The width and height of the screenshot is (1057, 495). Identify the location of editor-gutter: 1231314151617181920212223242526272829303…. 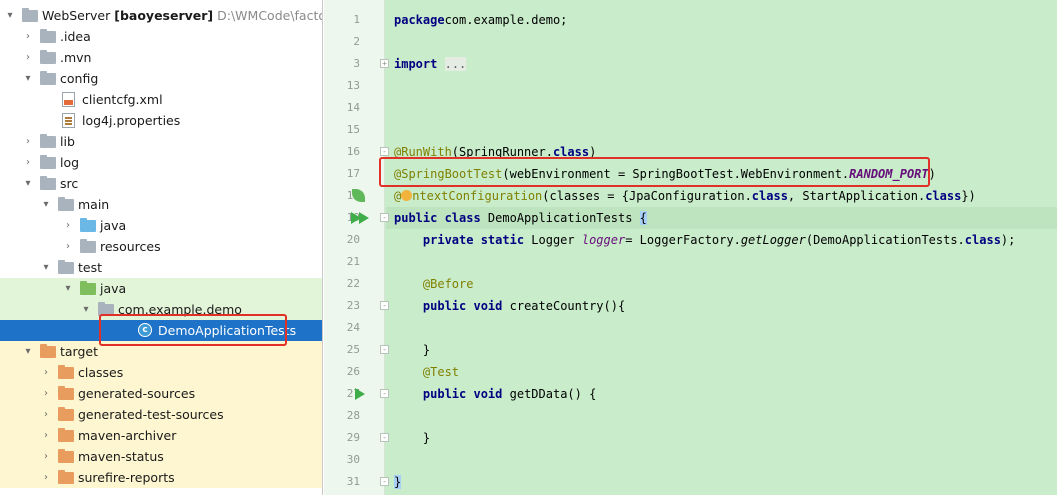
(354, 247).